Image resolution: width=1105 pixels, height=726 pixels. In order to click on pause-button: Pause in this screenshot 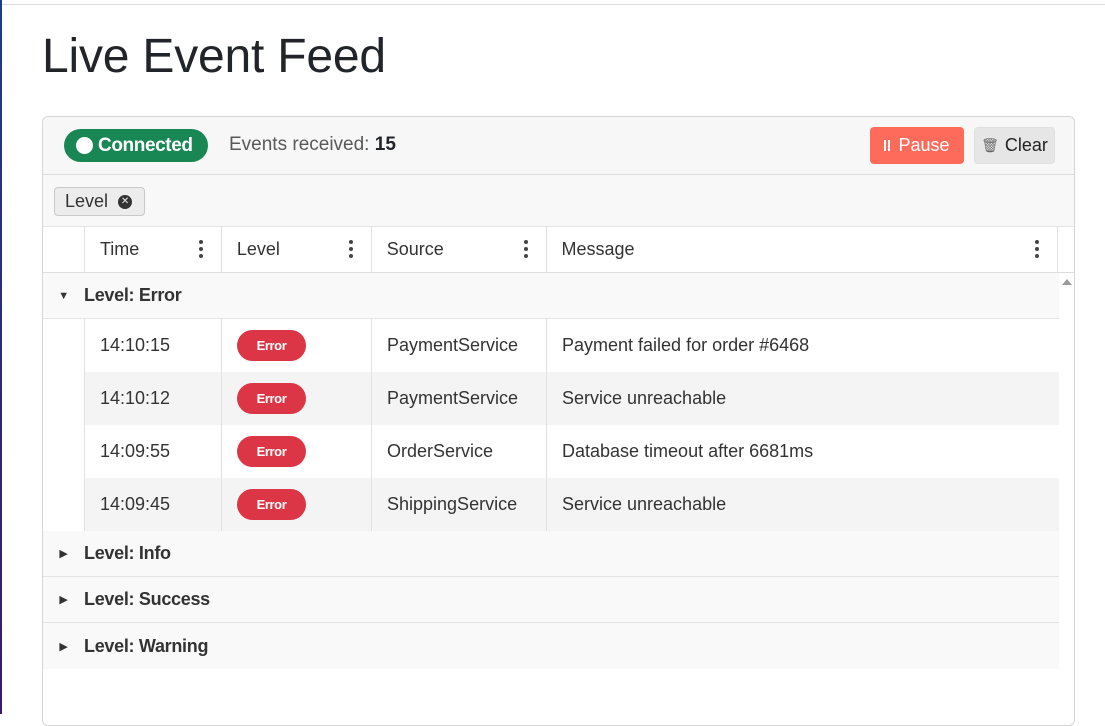, I will do `click(917, 145)`.